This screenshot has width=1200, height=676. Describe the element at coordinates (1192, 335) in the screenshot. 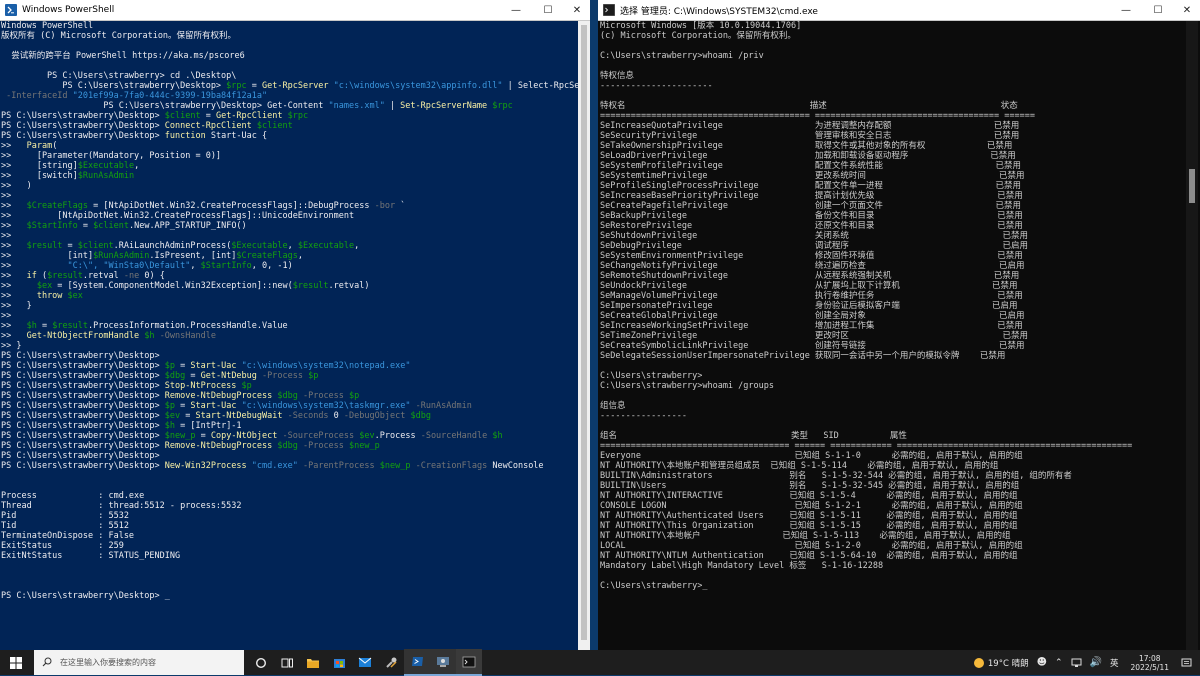

I see `cmd-scrollbar` at that location.